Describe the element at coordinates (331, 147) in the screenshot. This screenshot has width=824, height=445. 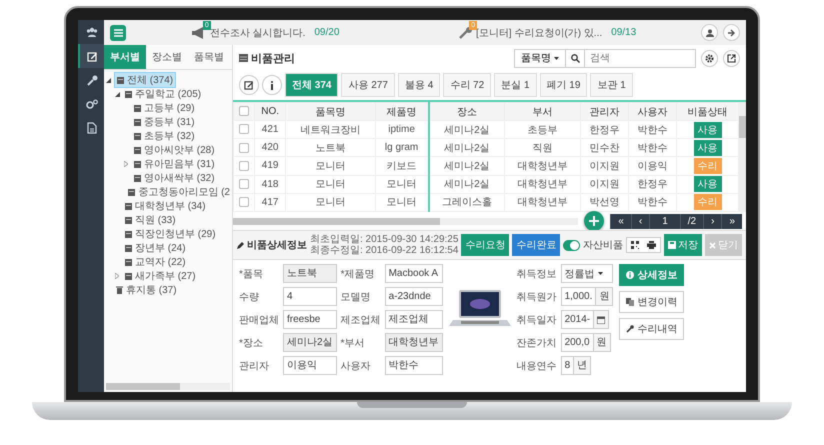
I see `table-cell: 노트북` at that location.